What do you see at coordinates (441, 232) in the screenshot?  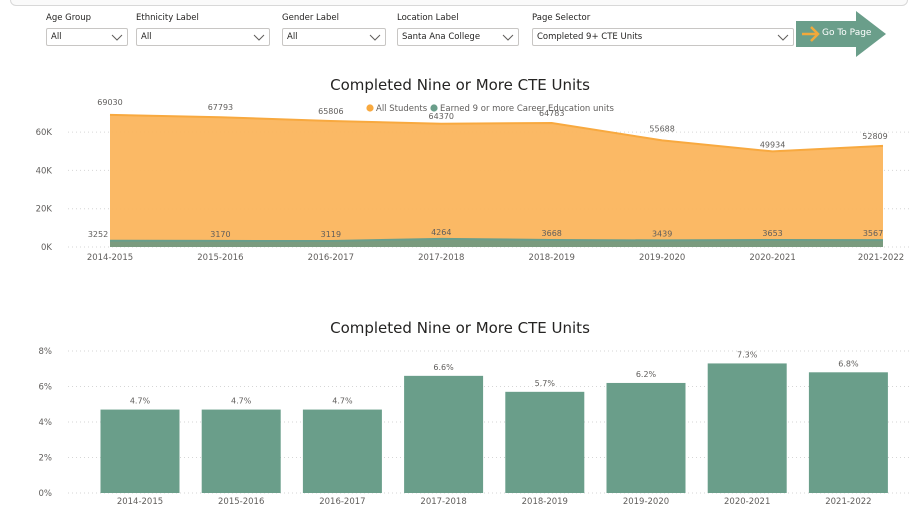 I see `data-label-earned: 4264` at bounding box center [441, 232].